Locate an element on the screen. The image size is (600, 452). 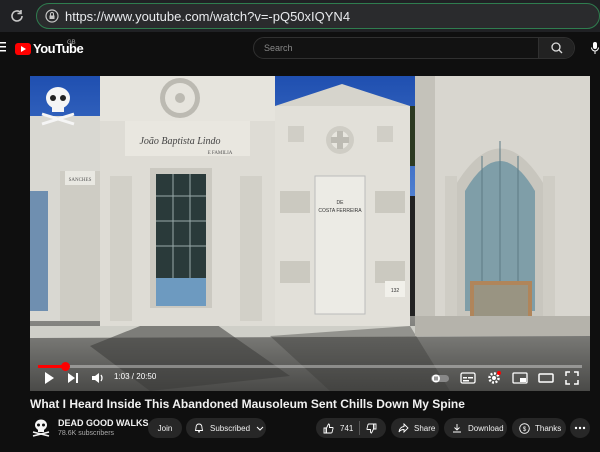
volume-icon is located at coordinates (98, 378).